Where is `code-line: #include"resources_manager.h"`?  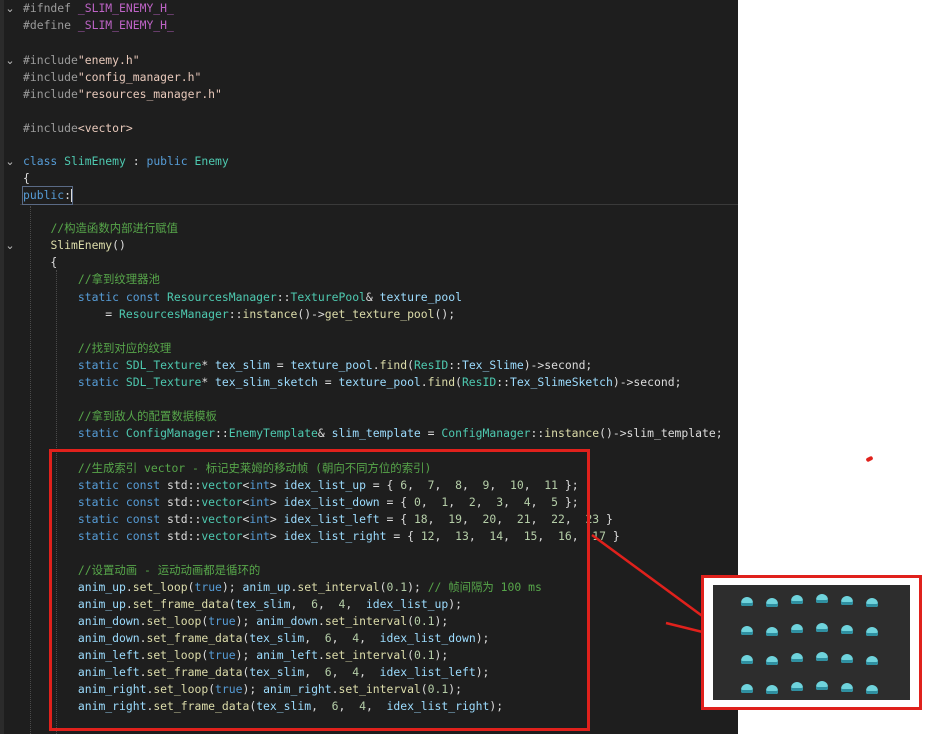 code-line: #include"resources_manager.h" is located at coordinates (369, 94).